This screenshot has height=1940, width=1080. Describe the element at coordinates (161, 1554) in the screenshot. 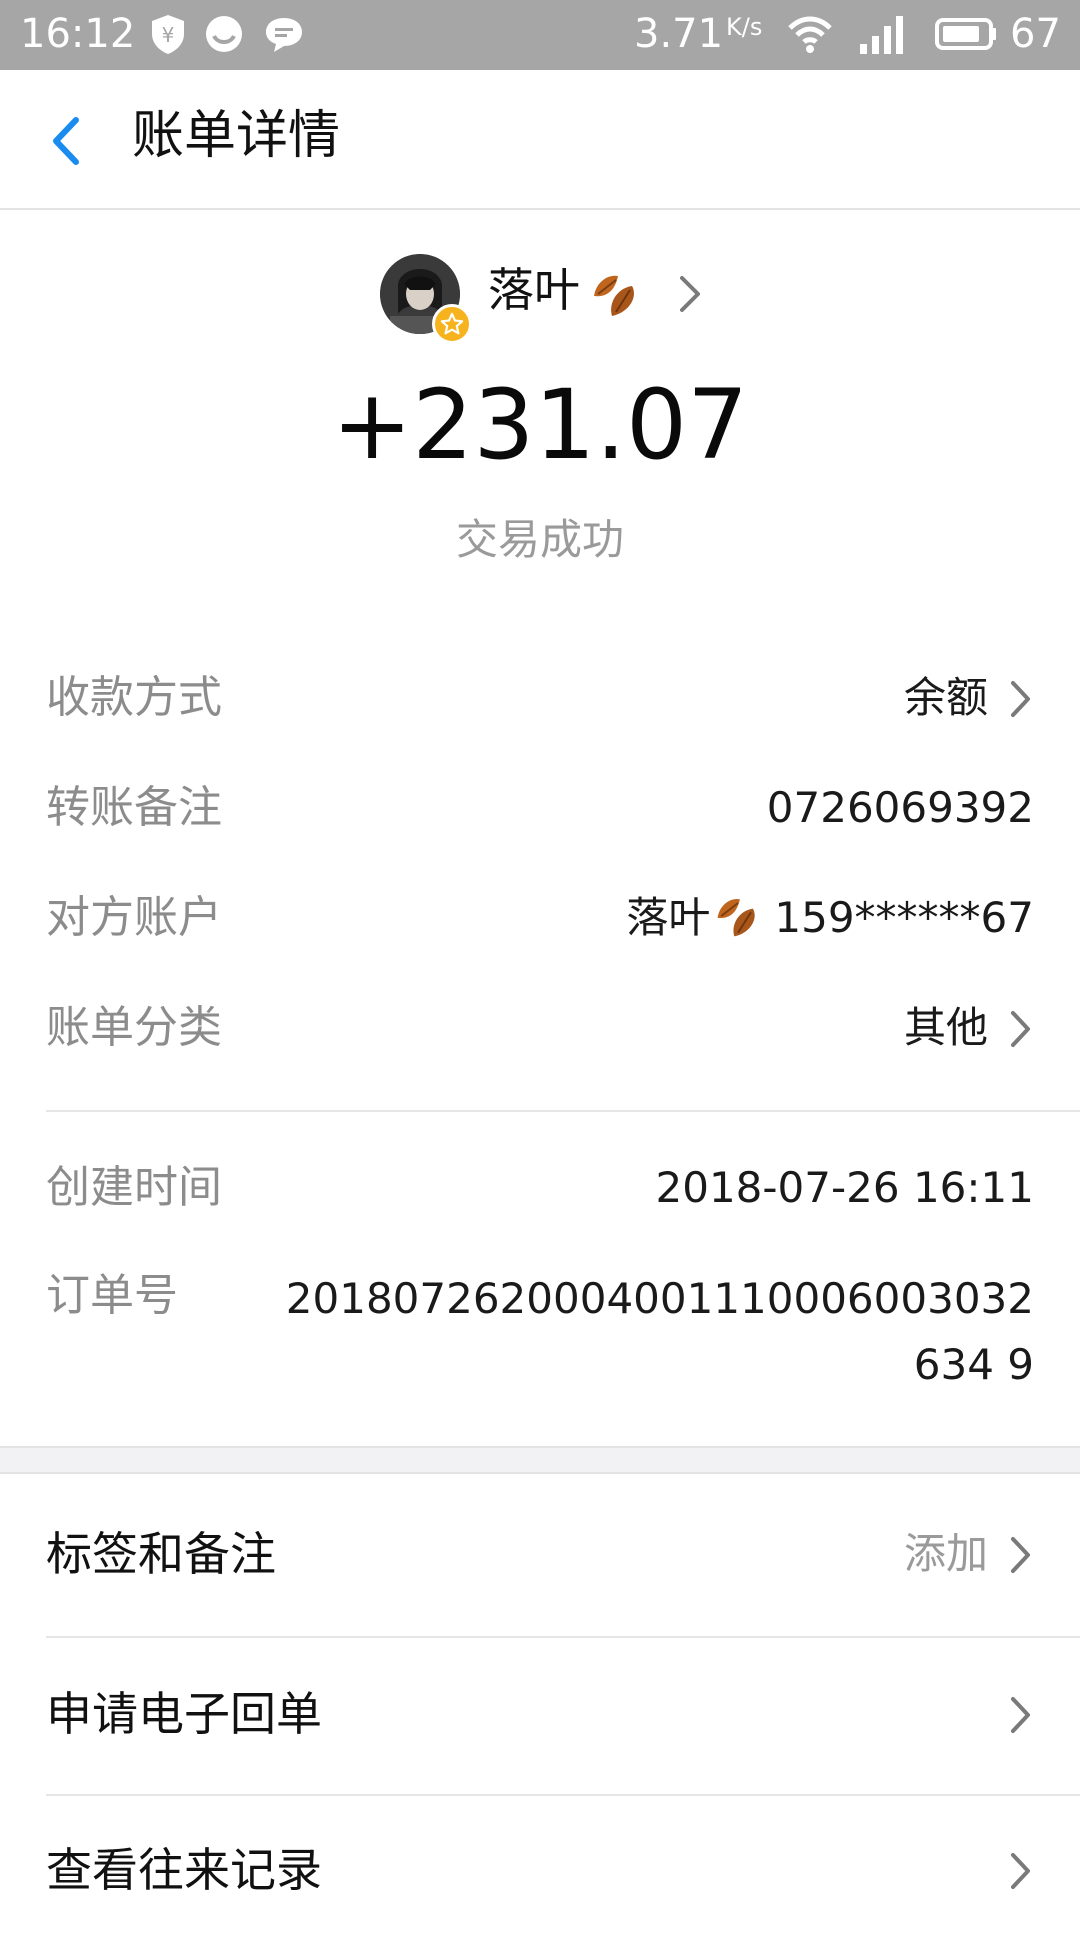

I see `action-label: 标签和备注` at that location.